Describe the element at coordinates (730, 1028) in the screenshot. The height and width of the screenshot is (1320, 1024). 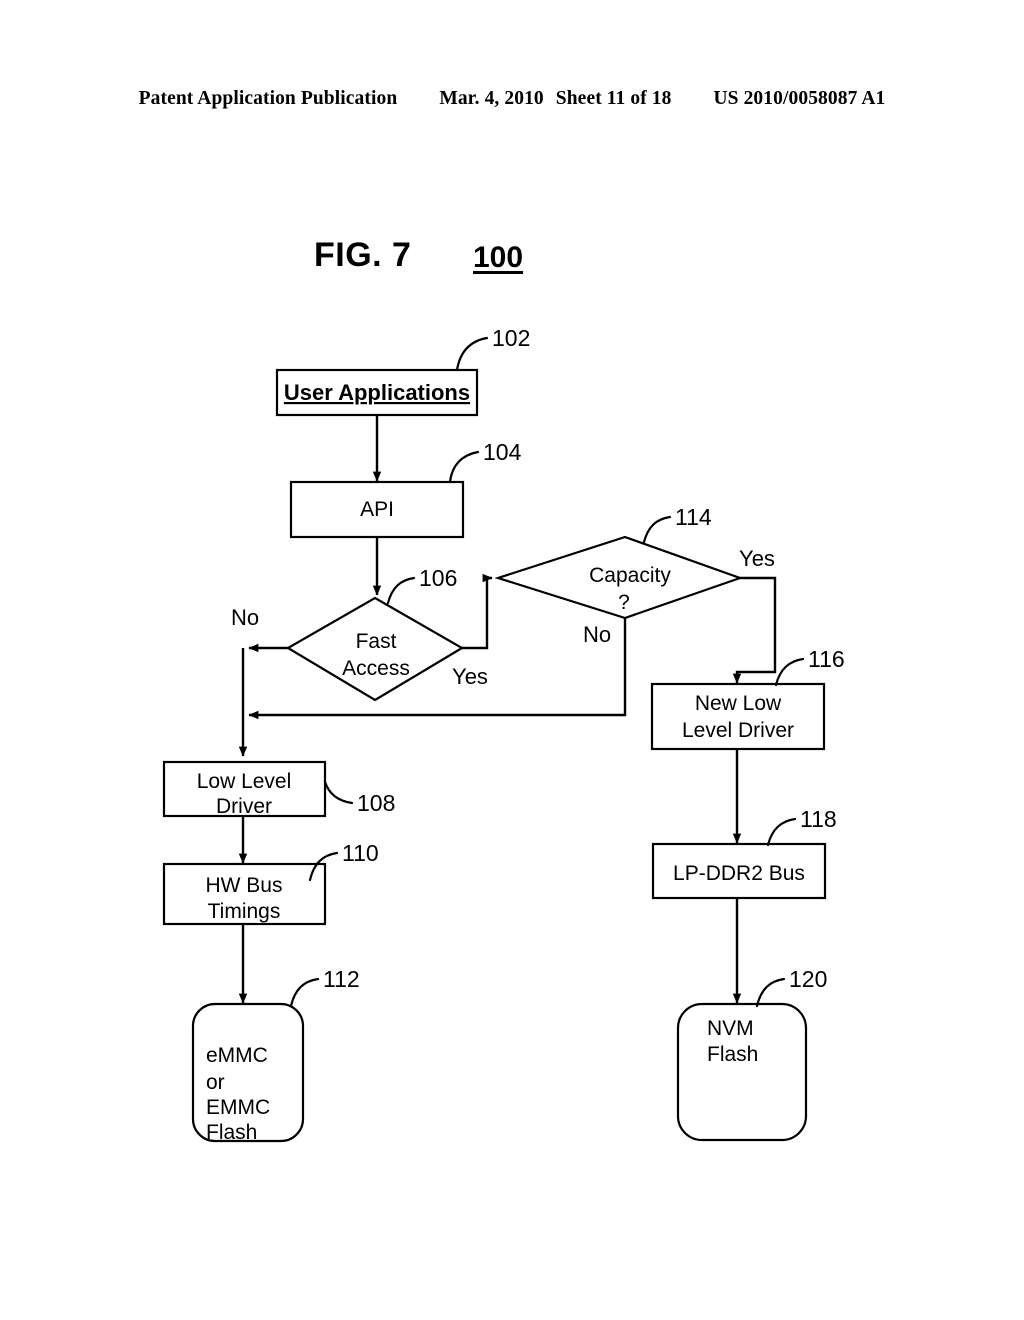
I see `node-nvm-flash-line1: NVM` at that location.